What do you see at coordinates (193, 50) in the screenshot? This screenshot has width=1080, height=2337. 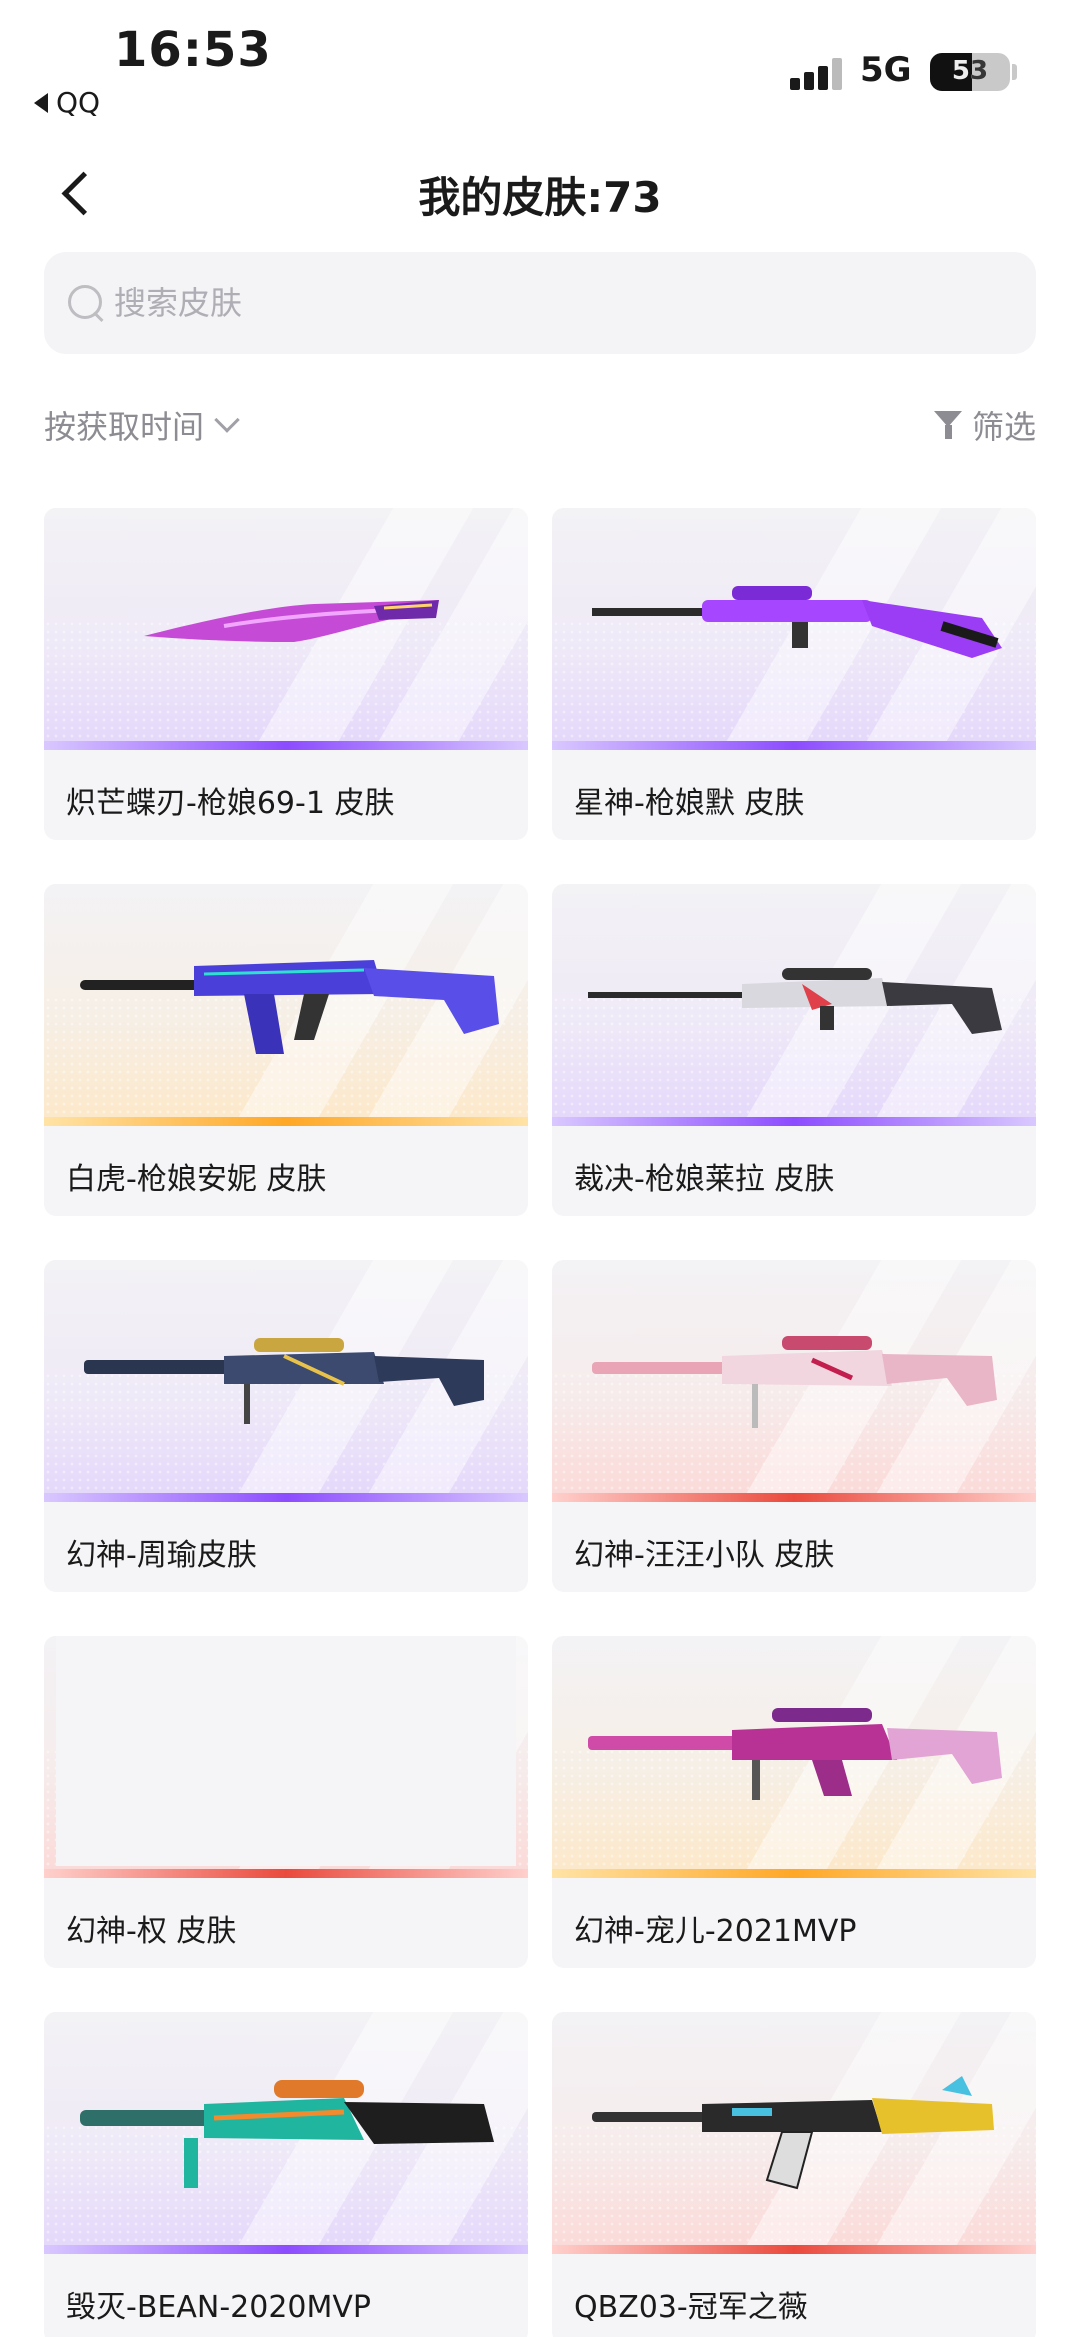 I see `status-time: 16:53` at bounding box center [193, 50].